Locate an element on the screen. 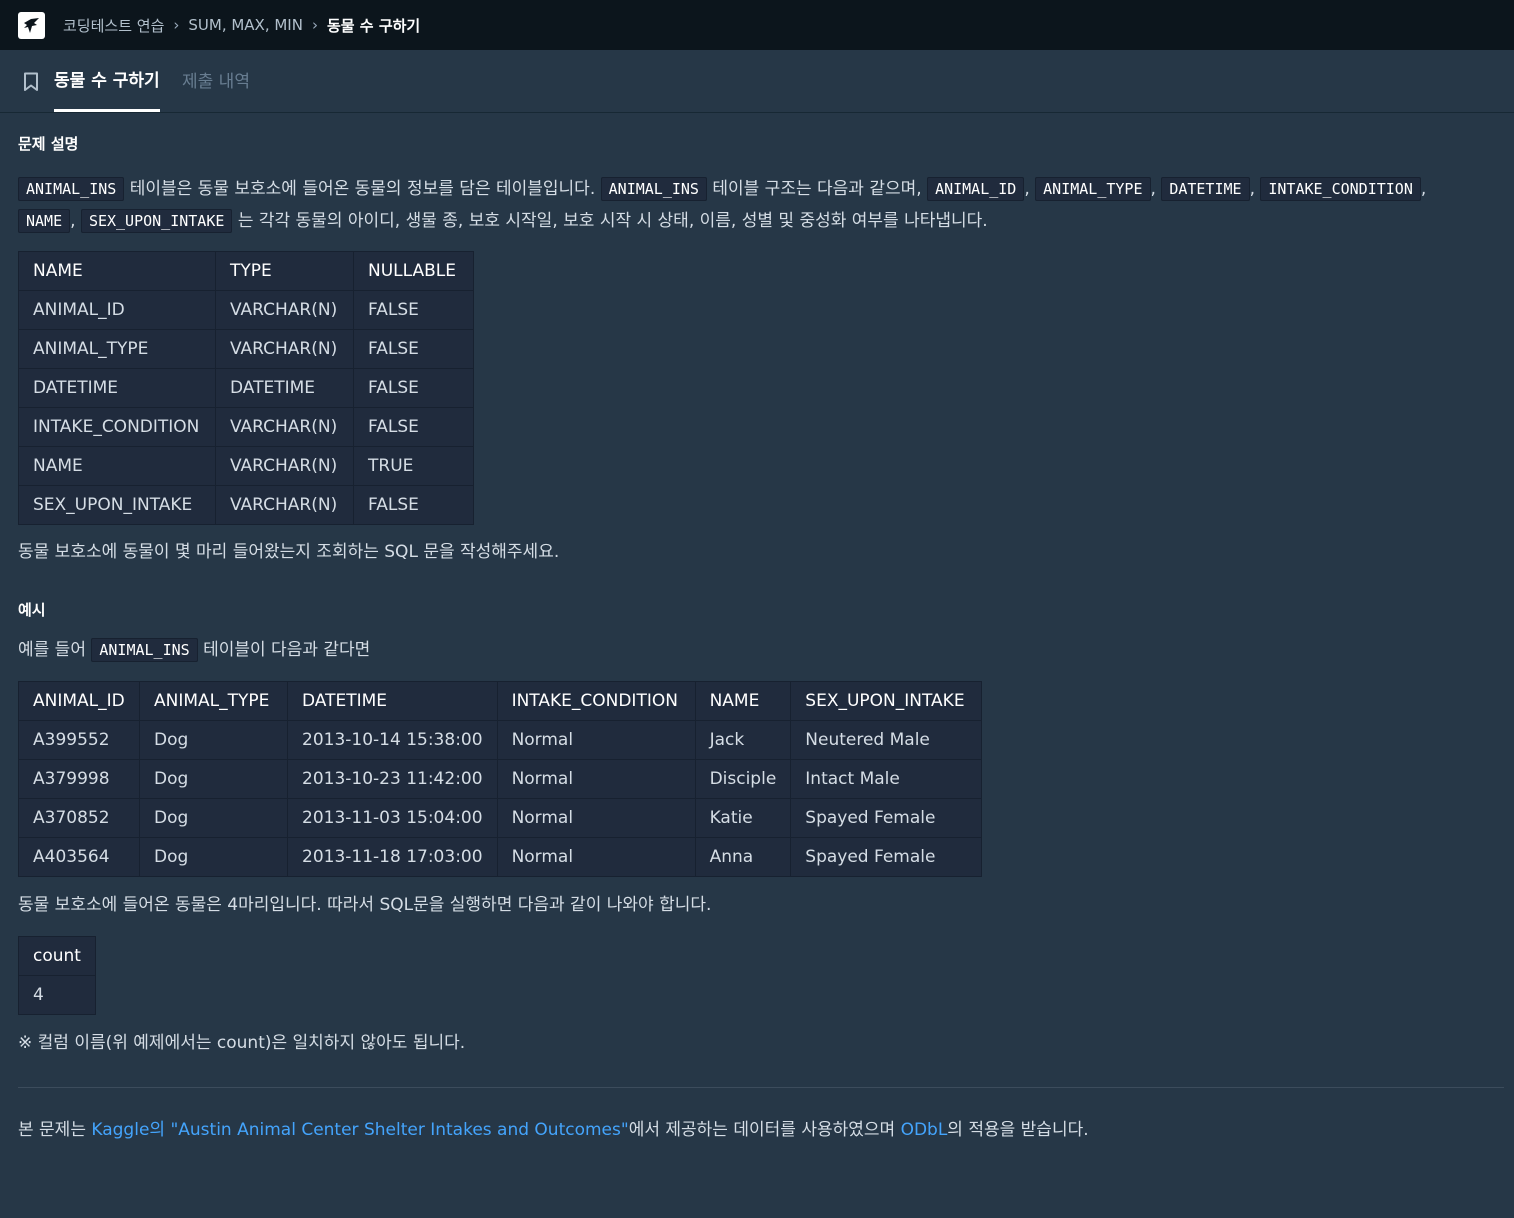 This screenshot has height=1218, width=1514. example-lead-before: 예를 들어 is located at coordinates (52, 650).